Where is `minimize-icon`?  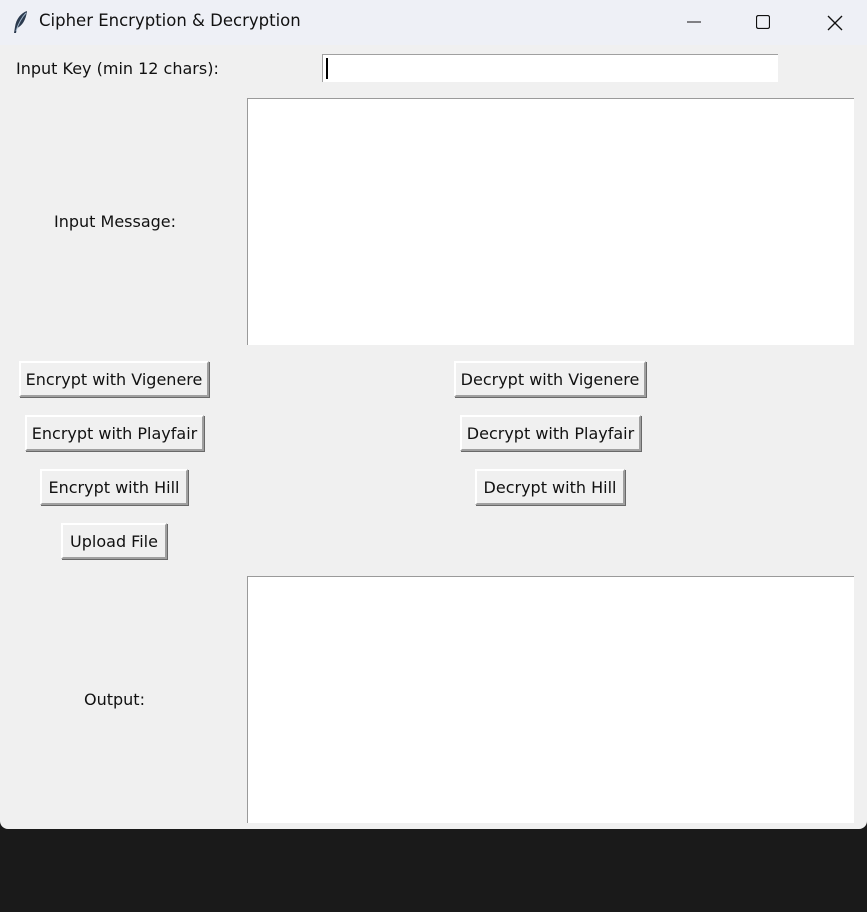 minimize-icon is located at coordinates (694, 22).